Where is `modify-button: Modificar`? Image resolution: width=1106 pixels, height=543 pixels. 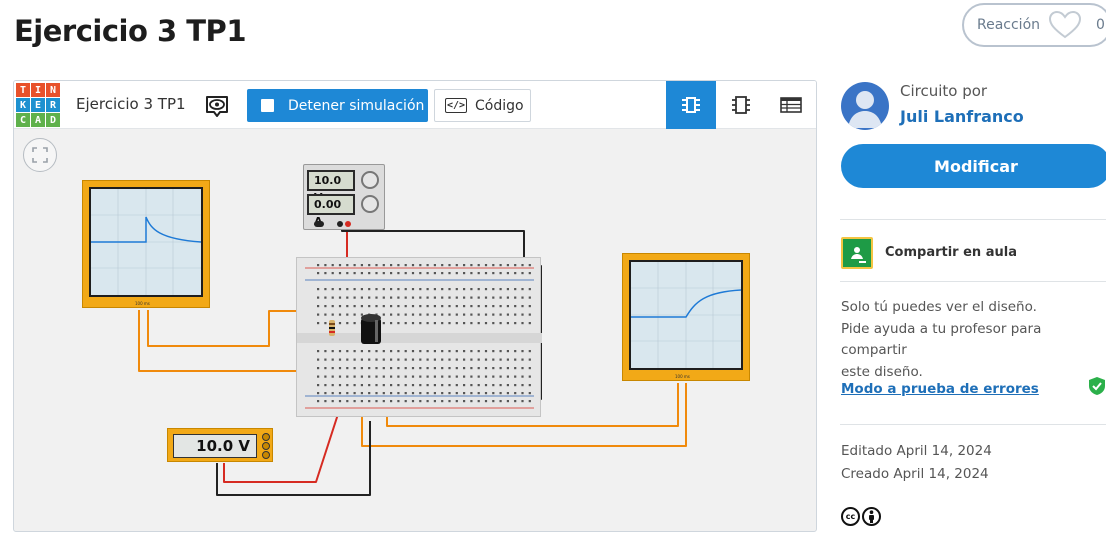
modify-button: Modificar is located at coordinates (973, 166).